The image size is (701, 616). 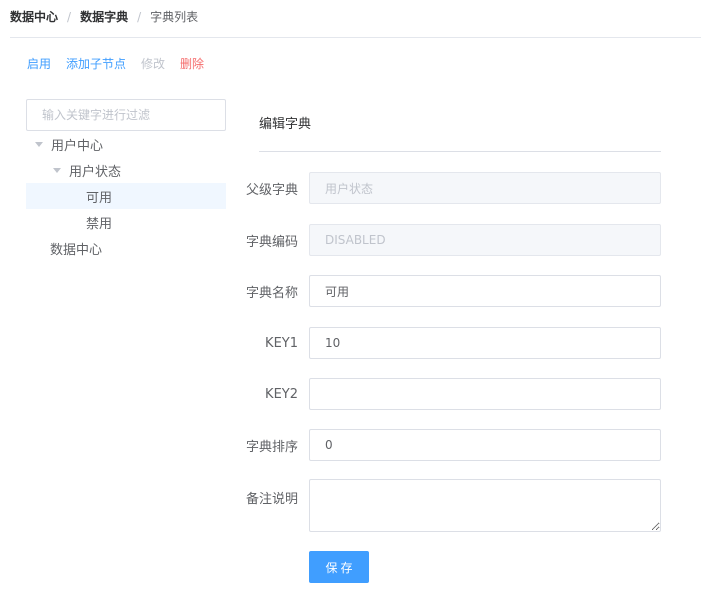 I want to click on breadcrumb-item-current: 字典列表, so click(x=174, y=17).